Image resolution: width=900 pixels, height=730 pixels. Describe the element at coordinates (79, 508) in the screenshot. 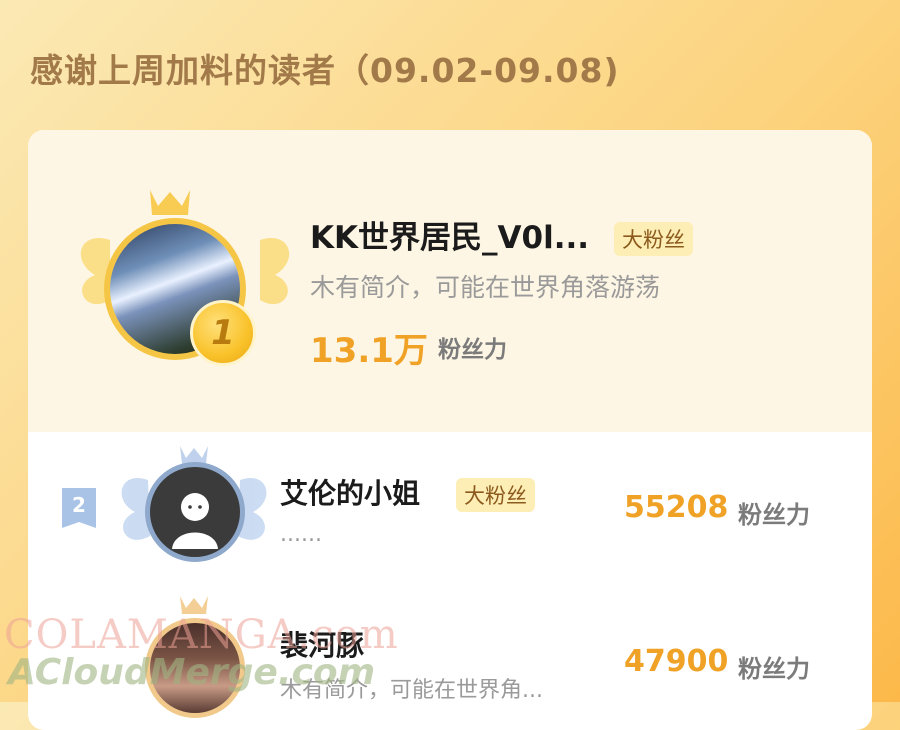

I see `rank-2-flag: 2` at that location.